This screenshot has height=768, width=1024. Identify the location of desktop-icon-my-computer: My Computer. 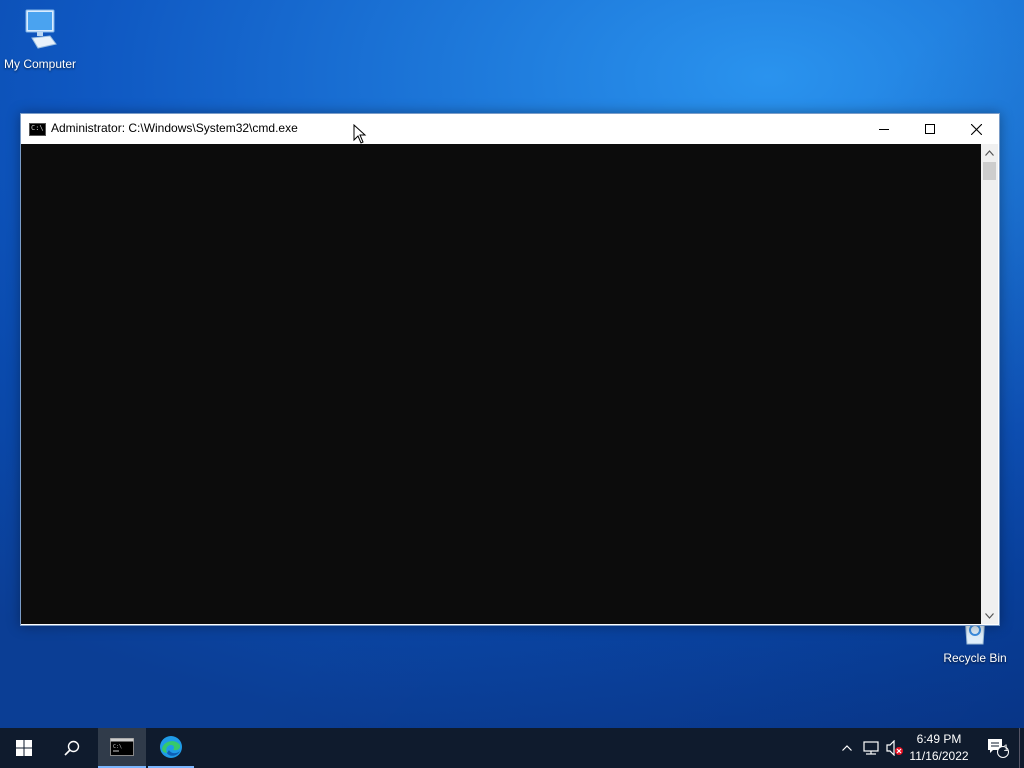
(40, 39).